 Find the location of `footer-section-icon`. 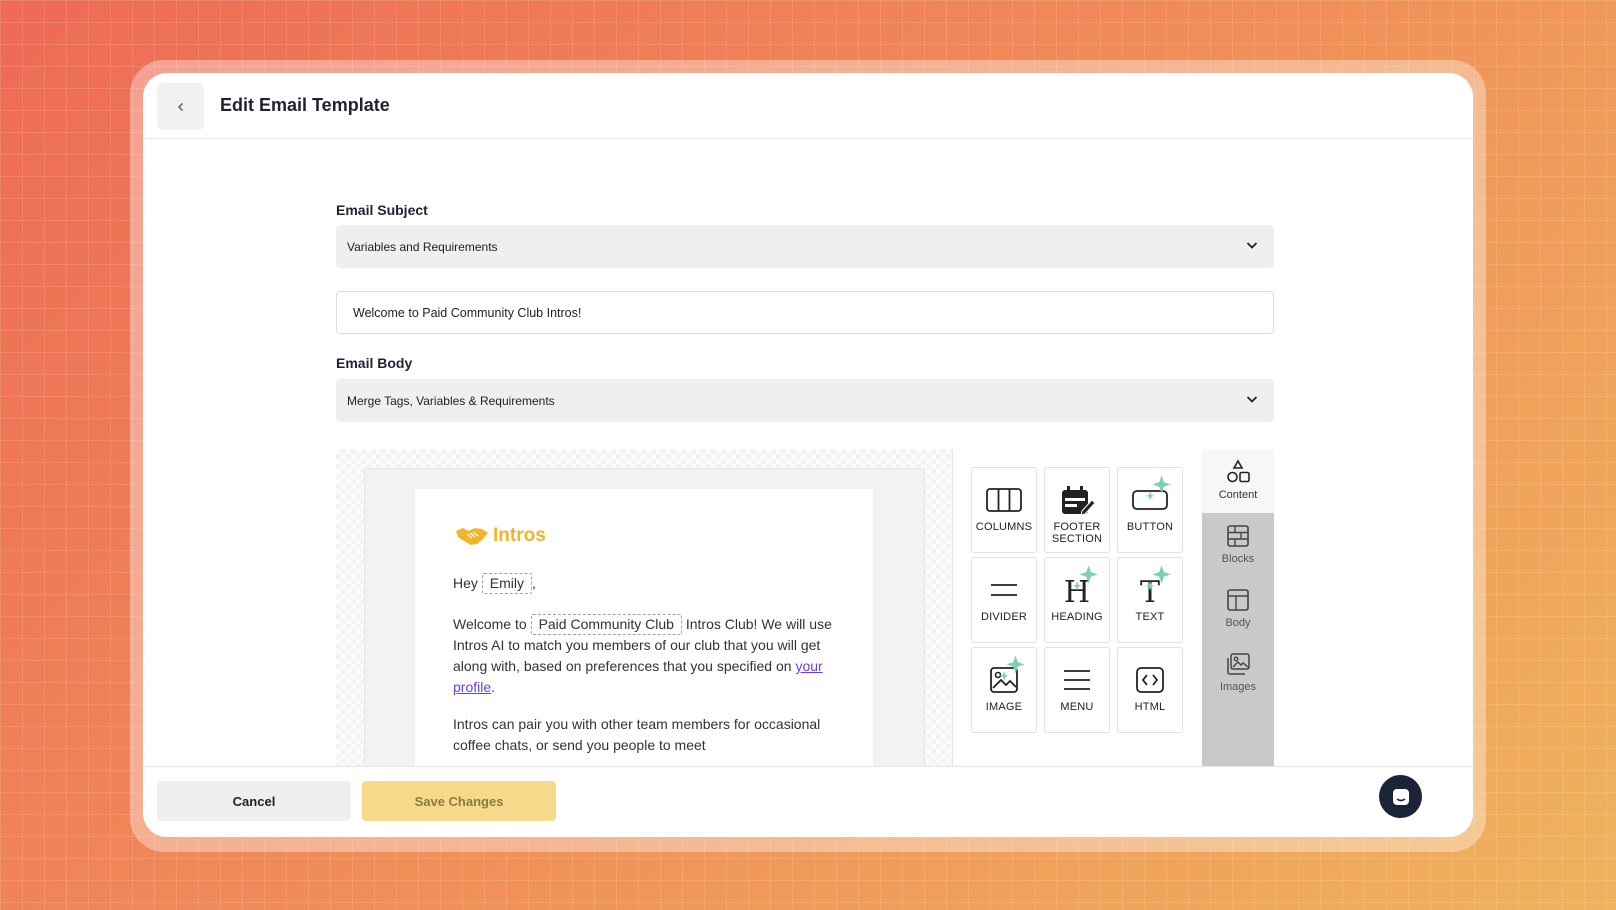

footer-section-icon is located at coordinates (1079, 501).